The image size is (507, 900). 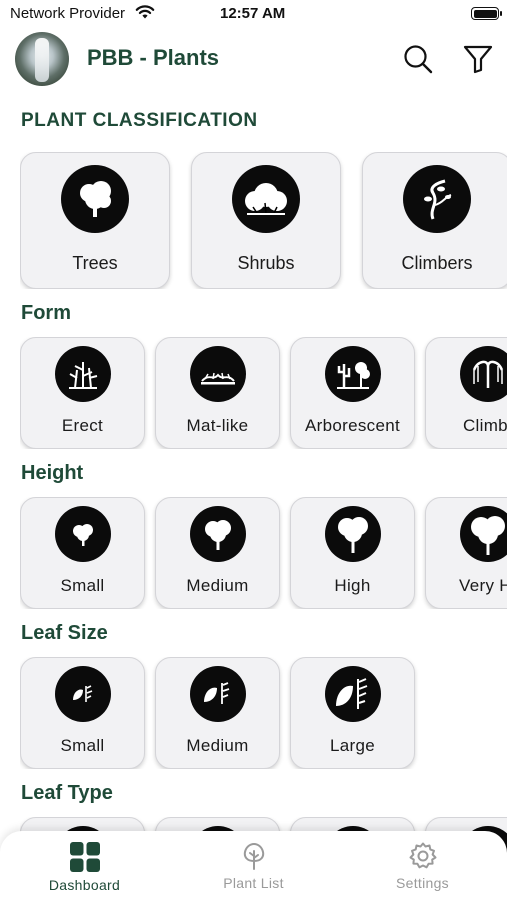 I want to click on card-label: Very Hi, so click(x=483, y=585).